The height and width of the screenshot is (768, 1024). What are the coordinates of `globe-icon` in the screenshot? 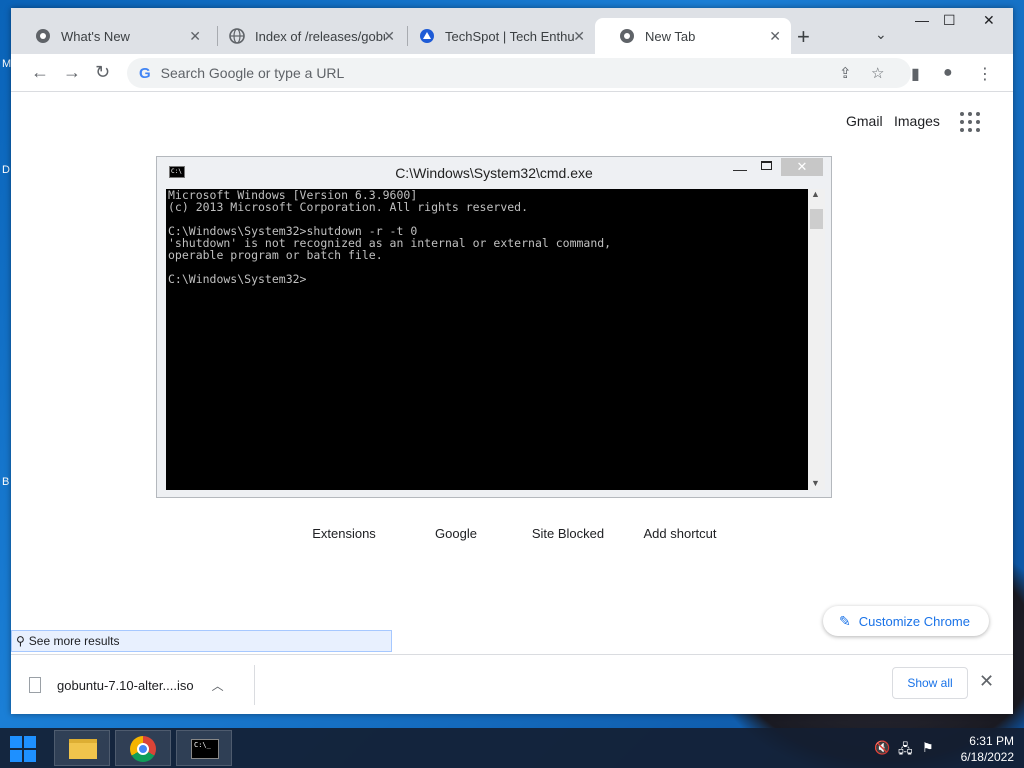 It's located at (237, 36).